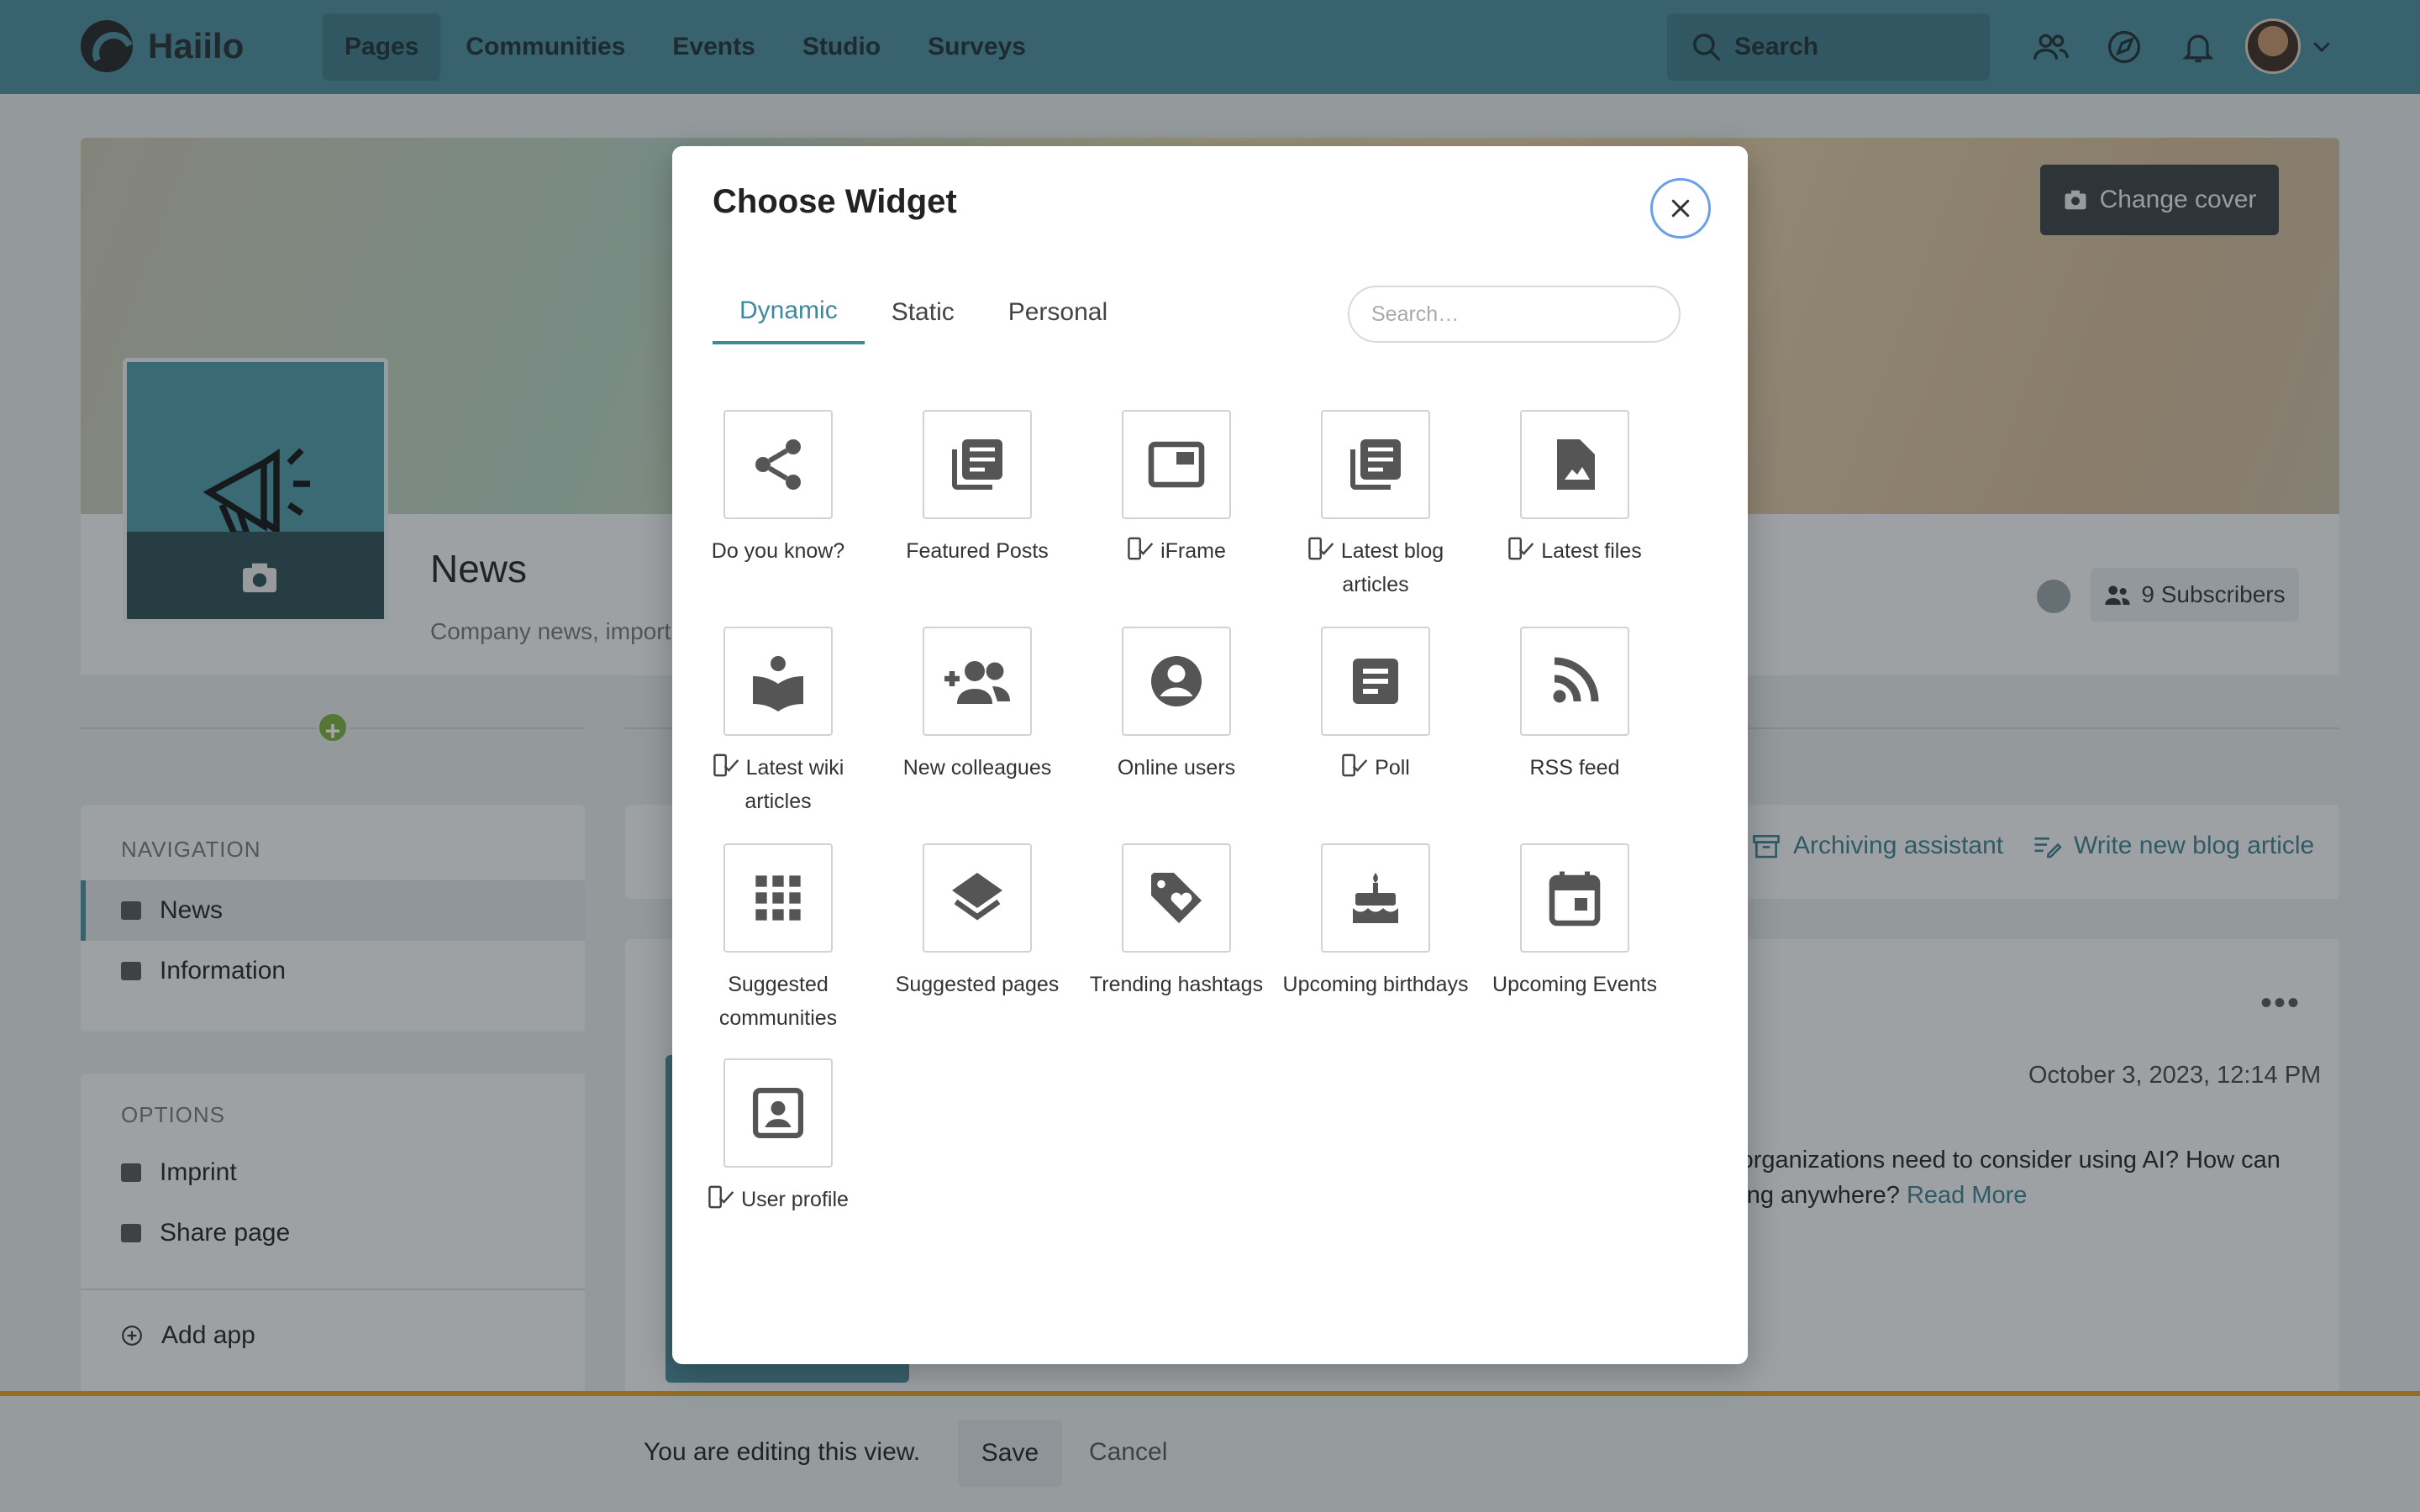 Image resolution: width=2420 pixels, height=1512 pixels. I want to click on widget-upcoming-birthdays: Upcoming birthdays, so click(1376, 922).